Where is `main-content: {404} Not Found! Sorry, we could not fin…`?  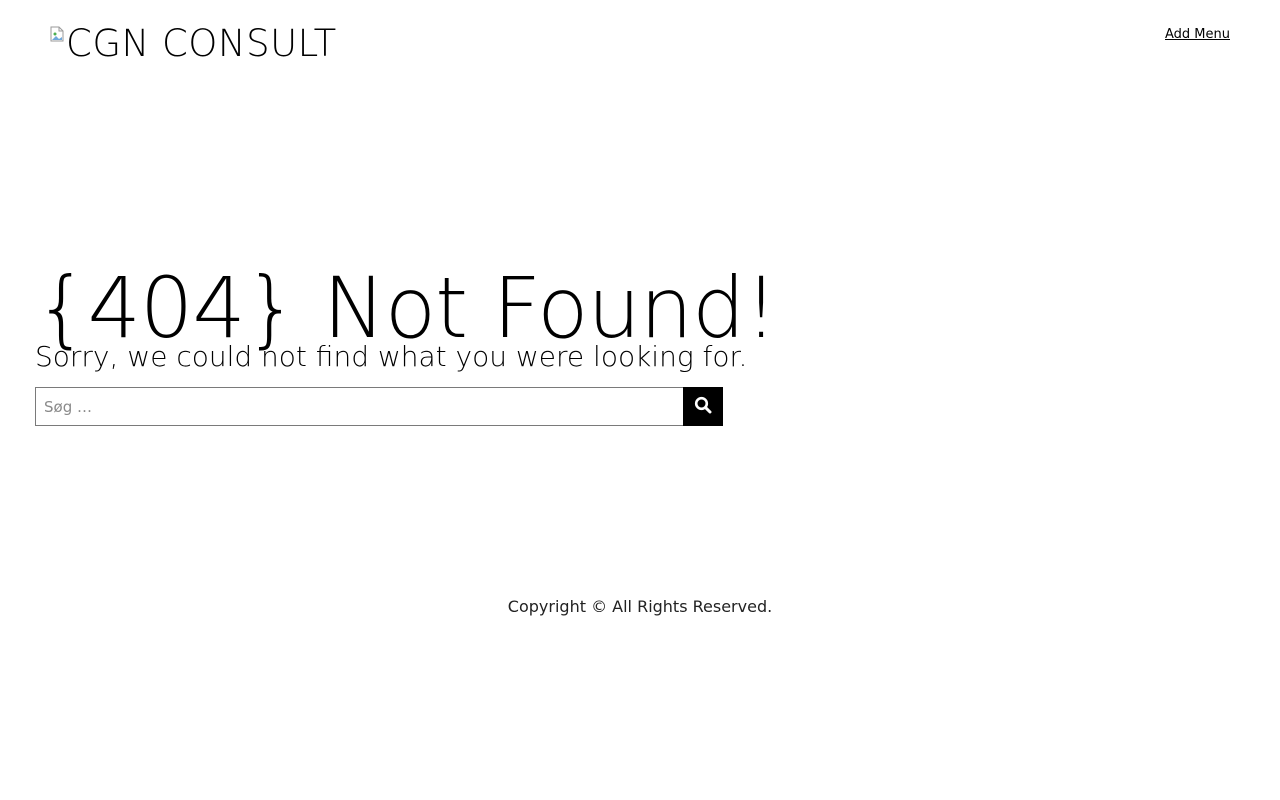
main-content: {404} Not Found! Sorry, we could not fin… is located at coordinates (415, 317).